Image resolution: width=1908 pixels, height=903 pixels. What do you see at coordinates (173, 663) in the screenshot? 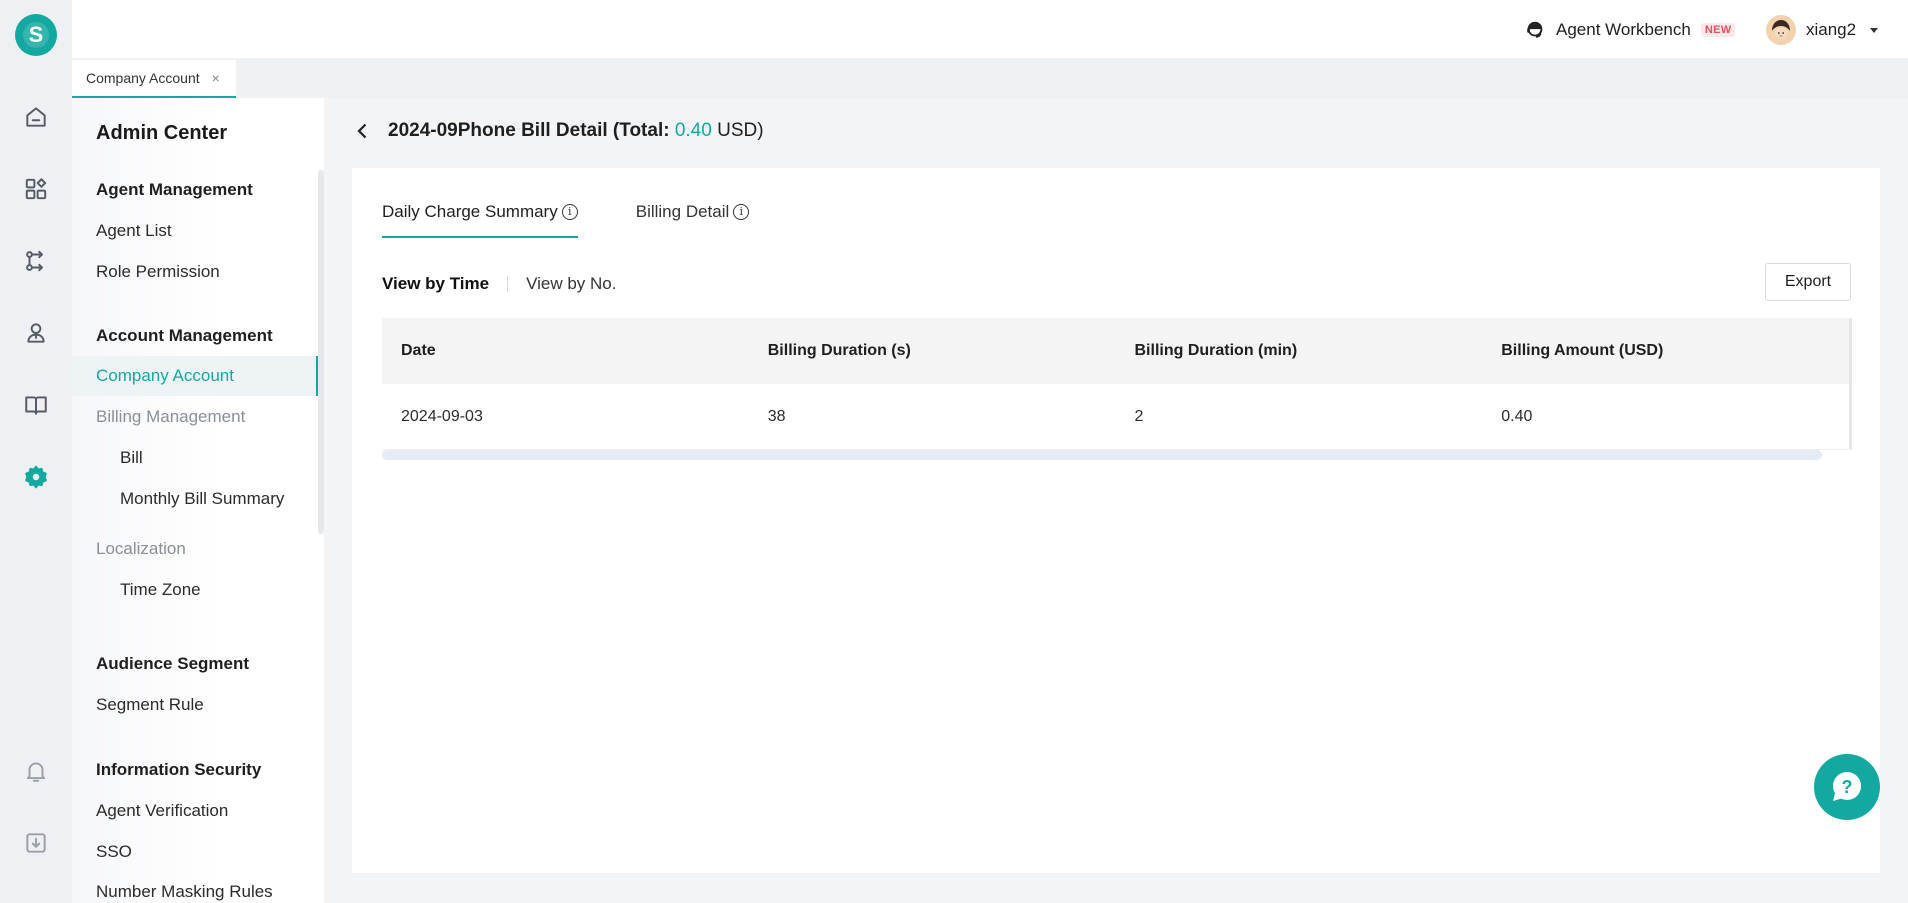
I see `group-audience-segment: Audience Segment` at bounding box center [173, 663].